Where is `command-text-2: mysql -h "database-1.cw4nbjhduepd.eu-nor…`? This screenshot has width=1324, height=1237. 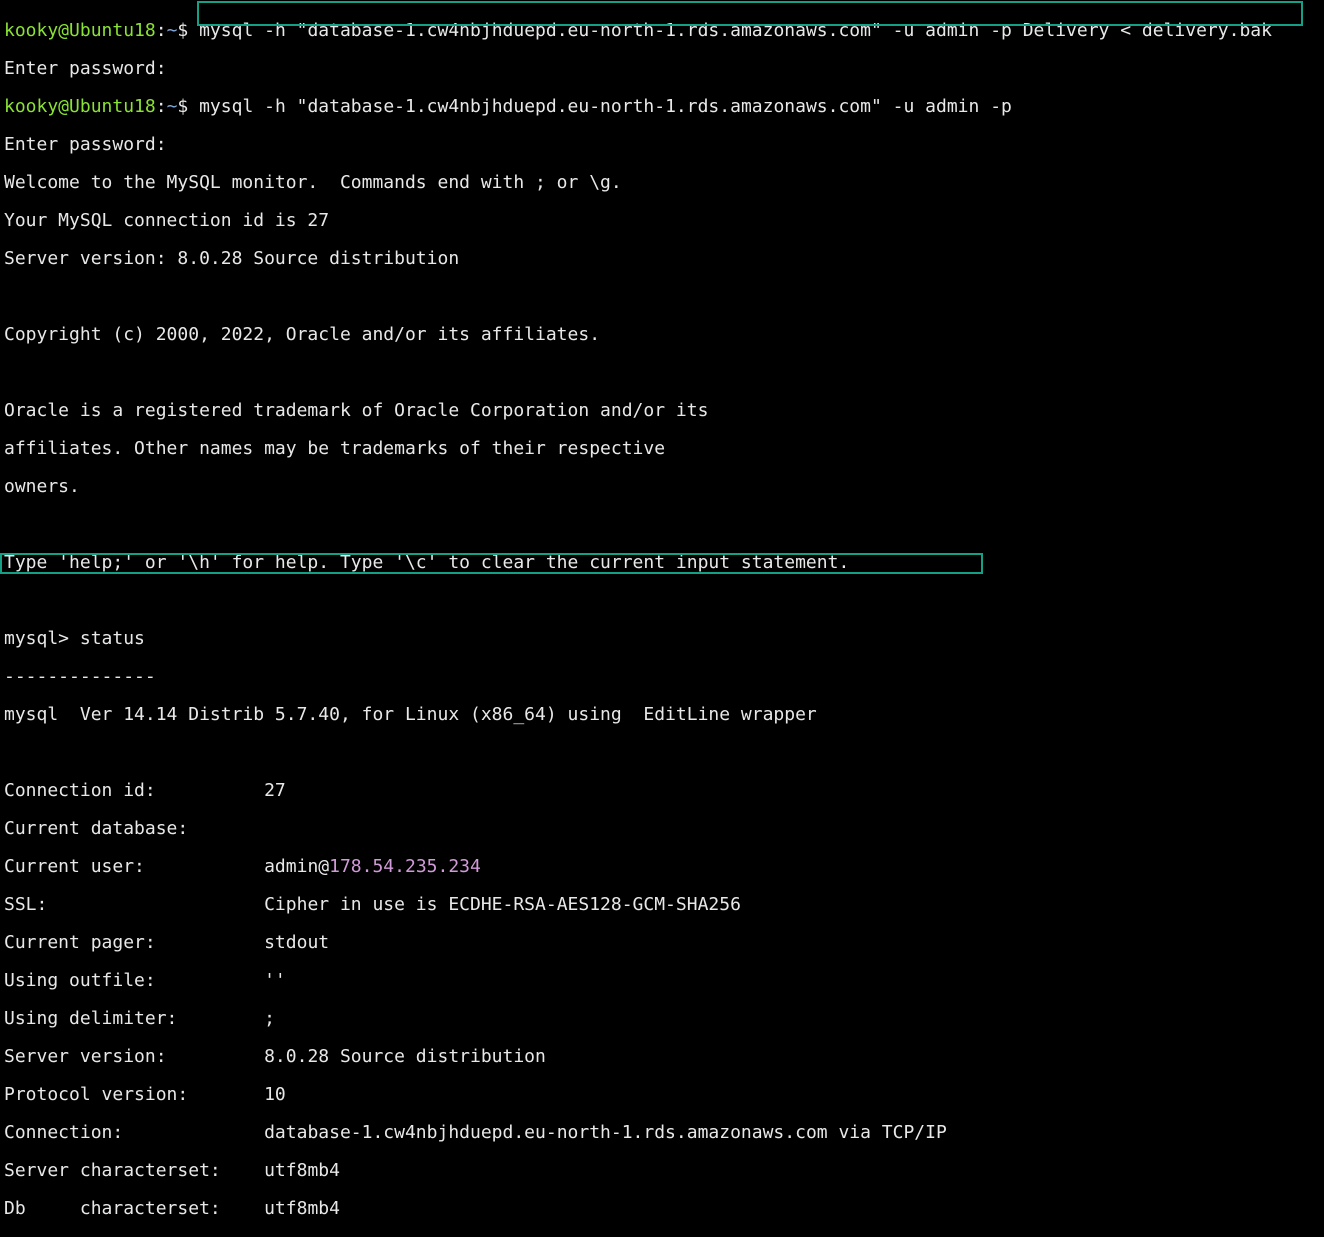 command-text-2: mysql -h "database-1.cw4nbjhduepd.eu-nor… is located at coordinates (605, 106).